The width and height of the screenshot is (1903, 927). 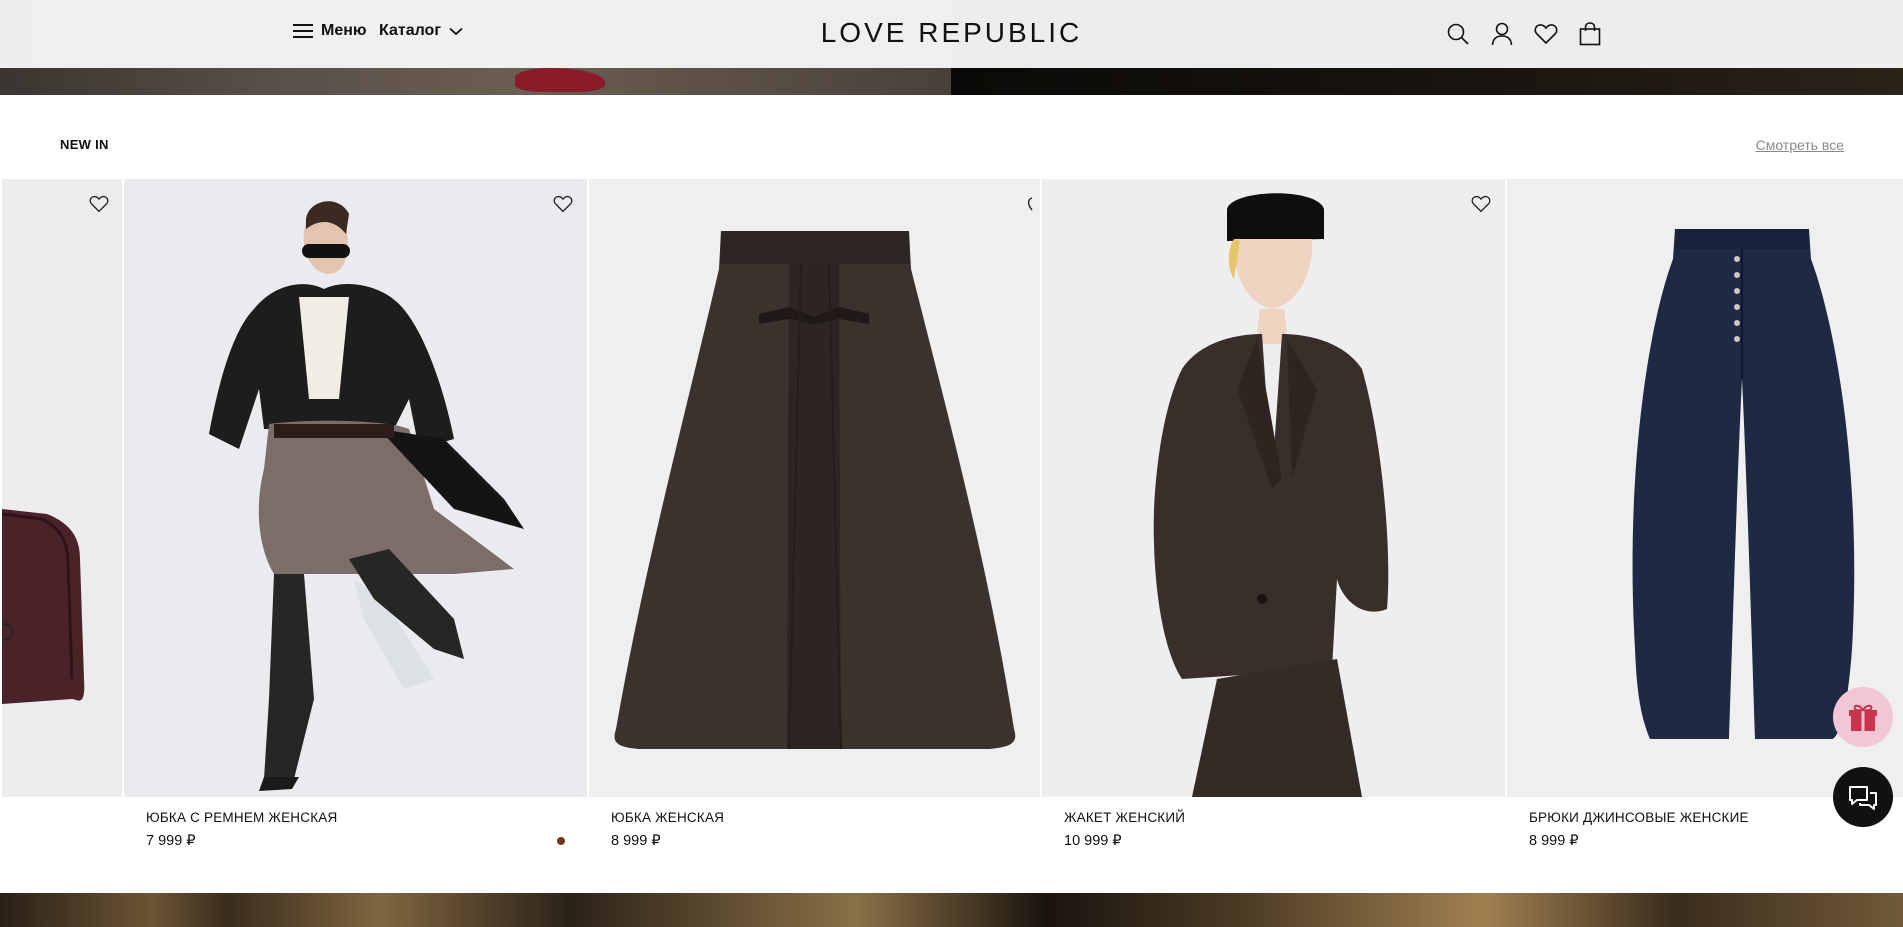 I want to click on chat-icon, so click(x=1863, y=798).